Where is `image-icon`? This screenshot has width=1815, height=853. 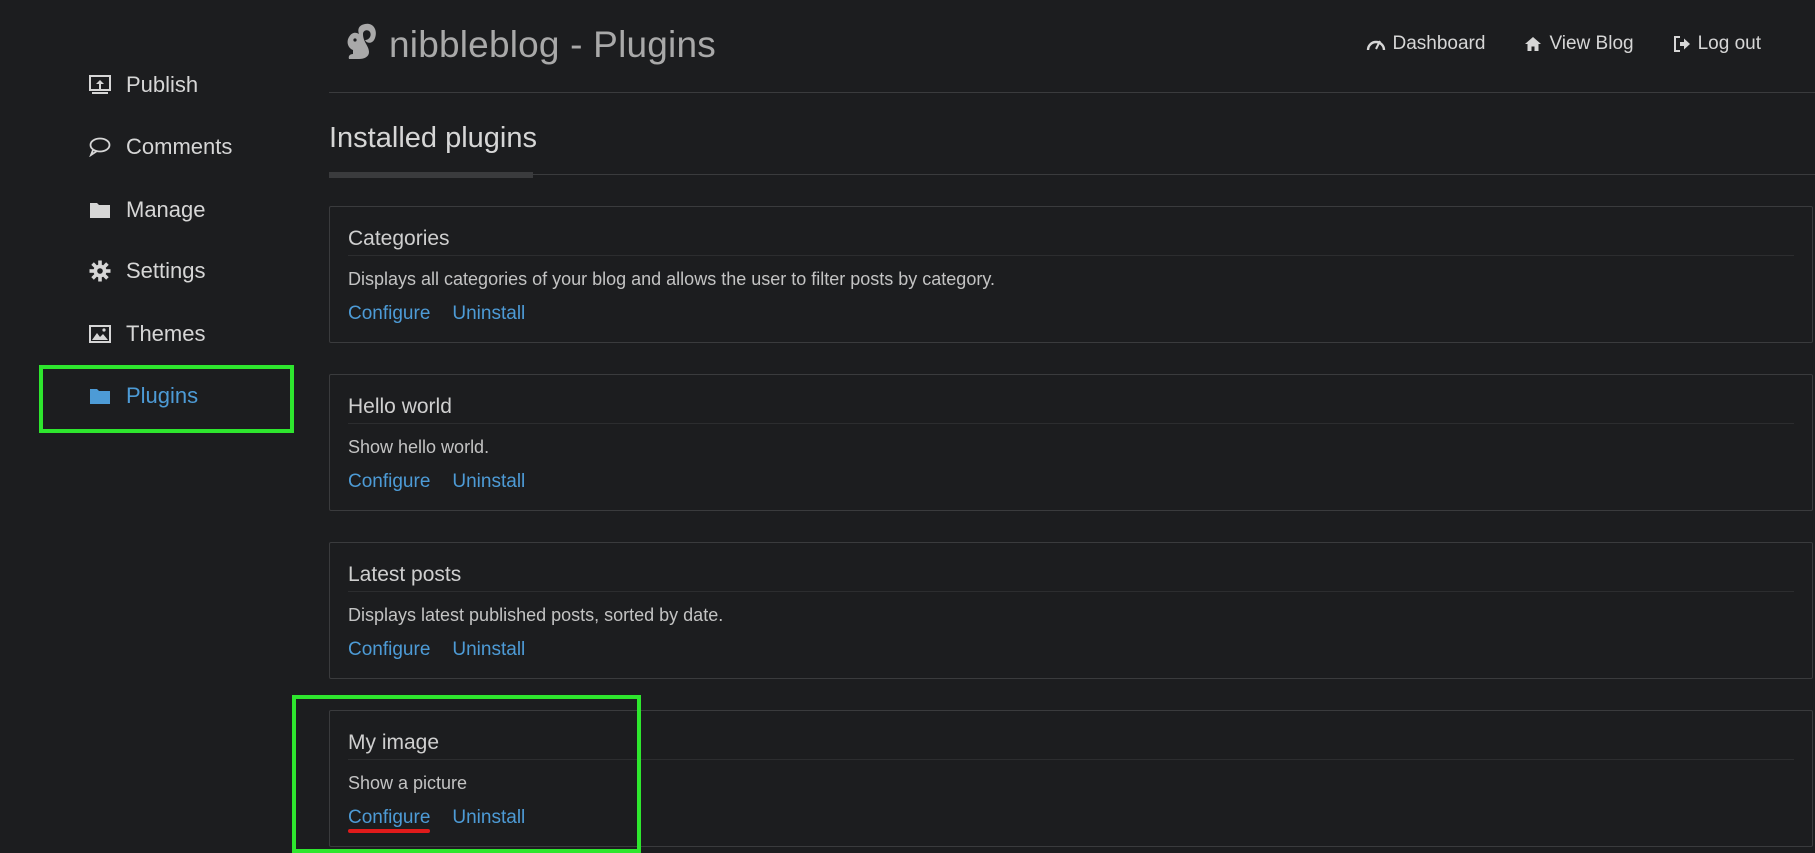 image-icon is located at coordinates (100, 334).